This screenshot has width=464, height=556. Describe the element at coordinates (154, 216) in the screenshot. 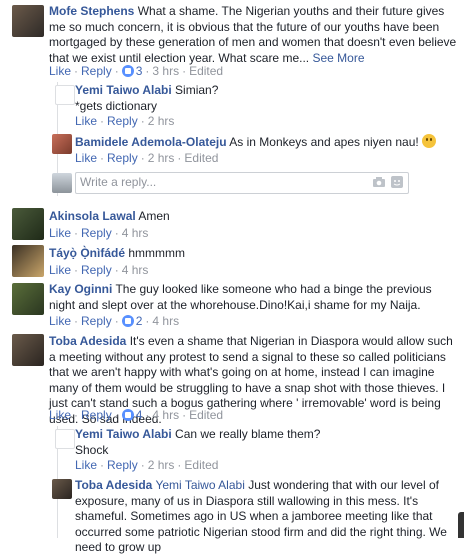

I see `comment-text: Amen` at that location.